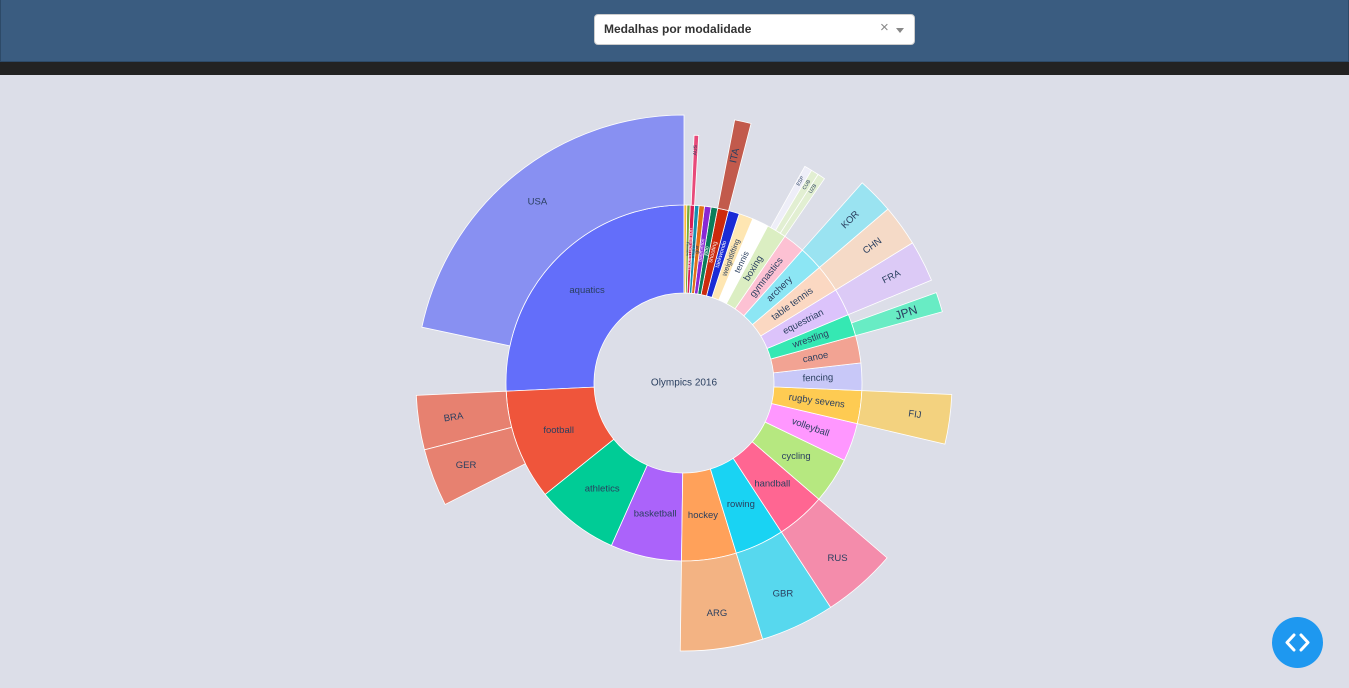 The image size is (1349, 688). I want to click on sport-label: hockey, so click(703, 515).